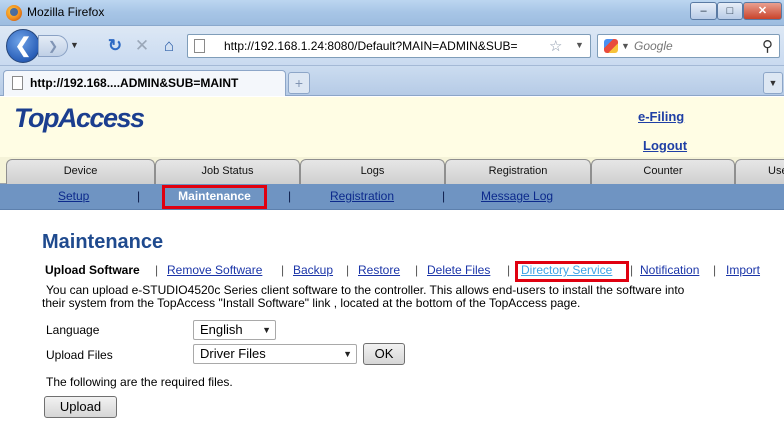  I want to click on submenu-maintenance: Maintenance, so click(214, 197).